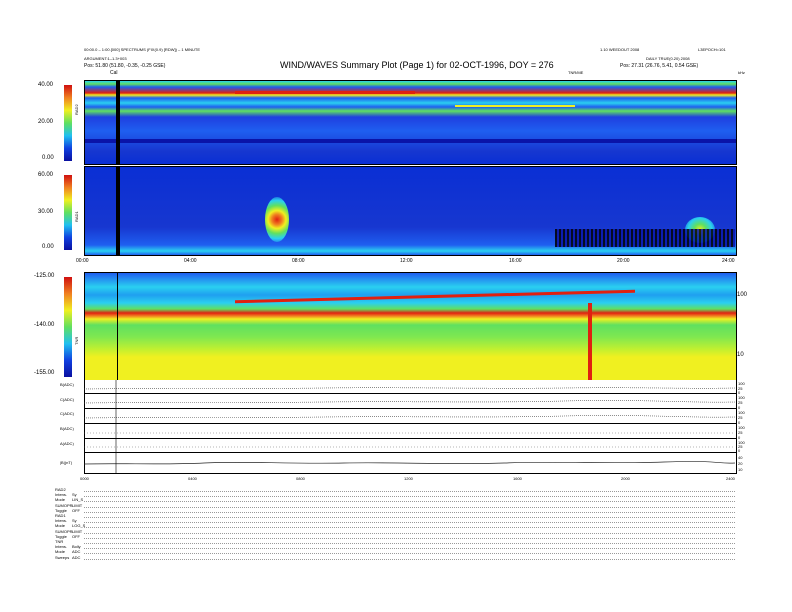  I want to click on rad-xtick-6: 24:00, so click(728, 261).